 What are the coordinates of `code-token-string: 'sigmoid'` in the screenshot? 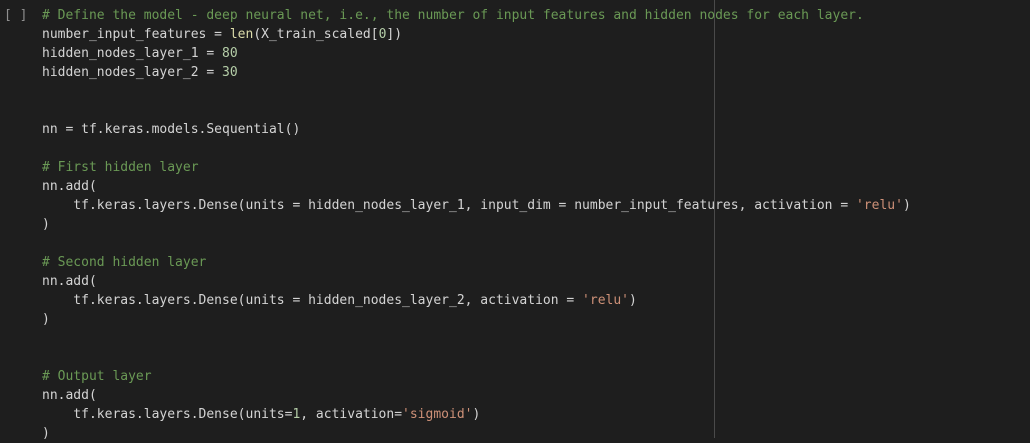 It's located at (437, 414).